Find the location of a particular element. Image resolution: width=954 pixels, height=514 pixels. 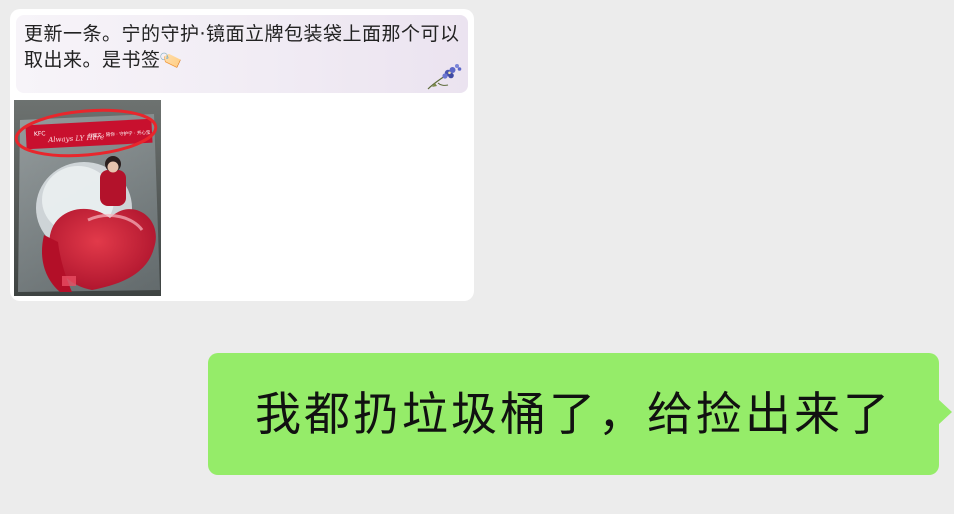

flower-icon is located at coordinates (444, 77).